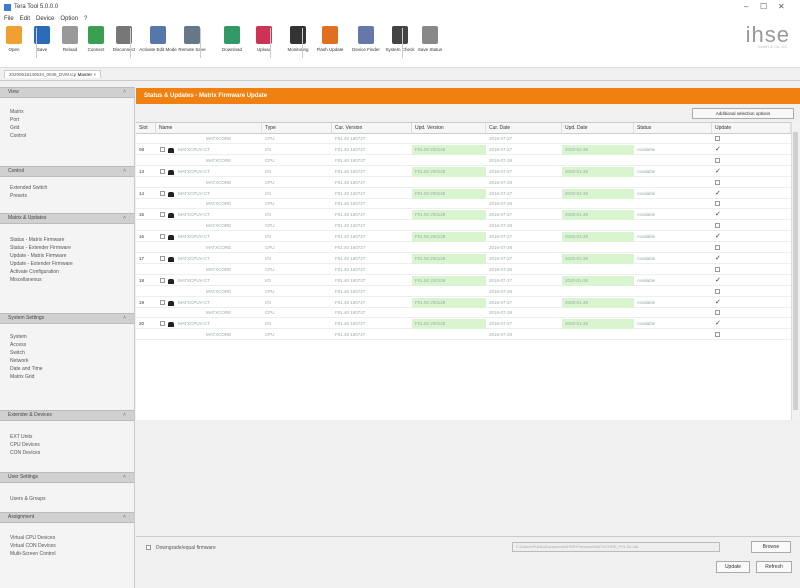 The image size is (800, 588). What do you see at coordinates (297, 128) in the screenshot?
I see `column-header: Type` at bounding box center [297, 128].